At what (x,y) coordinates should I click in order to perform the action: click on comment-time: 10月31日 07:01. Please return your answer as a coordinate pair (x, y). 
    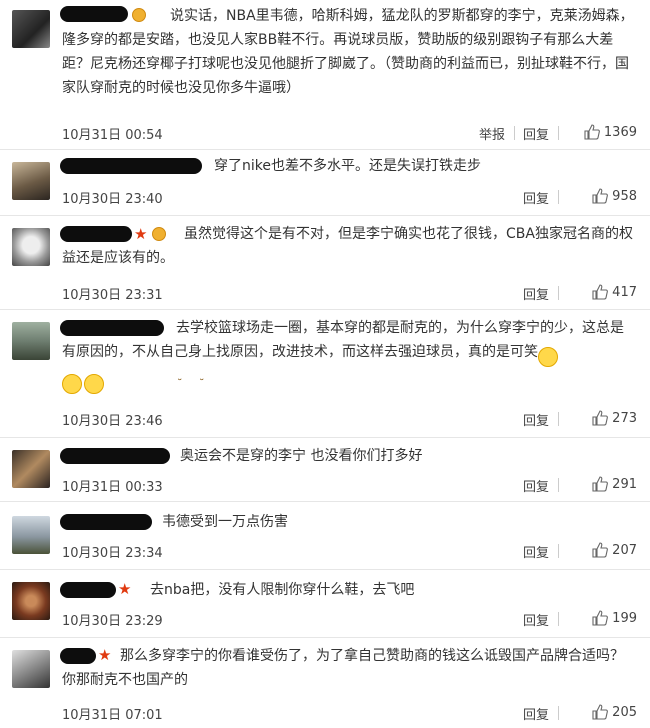
    Looking at the image, I should click on (112, 715).